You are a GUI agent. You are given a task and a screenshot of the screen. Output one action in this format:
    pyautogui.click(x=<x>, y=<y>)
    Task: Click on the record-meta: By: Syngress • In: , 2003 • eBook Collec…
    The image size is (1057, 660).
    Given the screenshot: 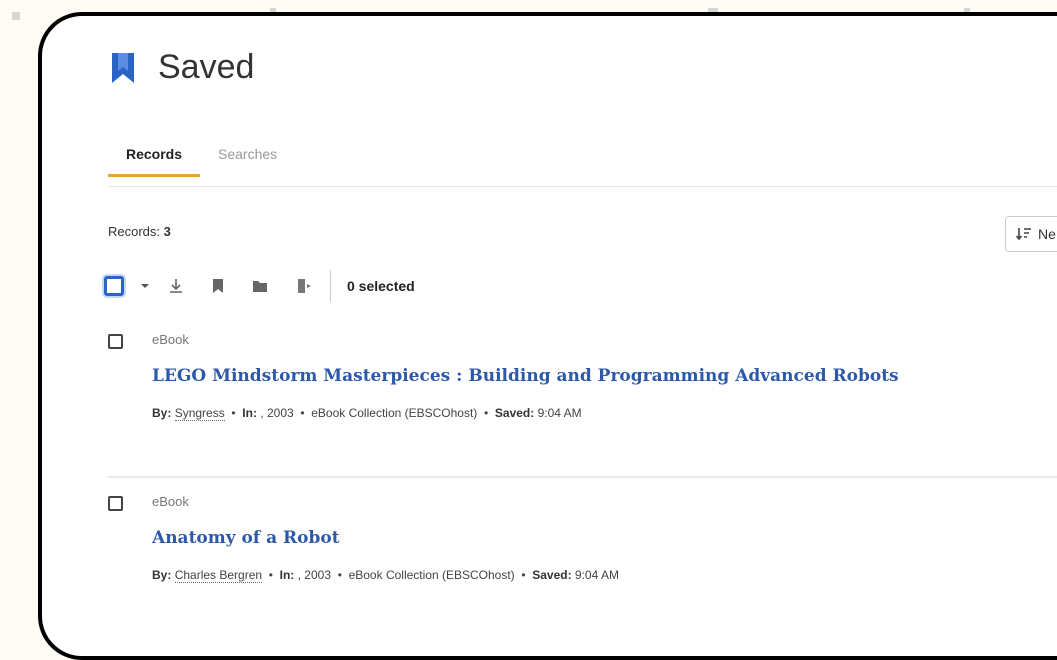 What is the action you would take?
    pyautogui.click(x=367, y=413)
    